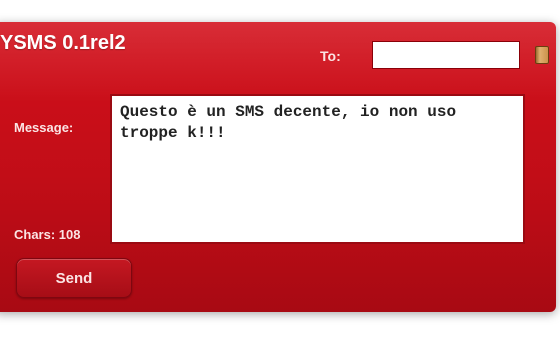 This screenshot has width=560, height=350. I want to click on address-book-icon, so click(542, 55).